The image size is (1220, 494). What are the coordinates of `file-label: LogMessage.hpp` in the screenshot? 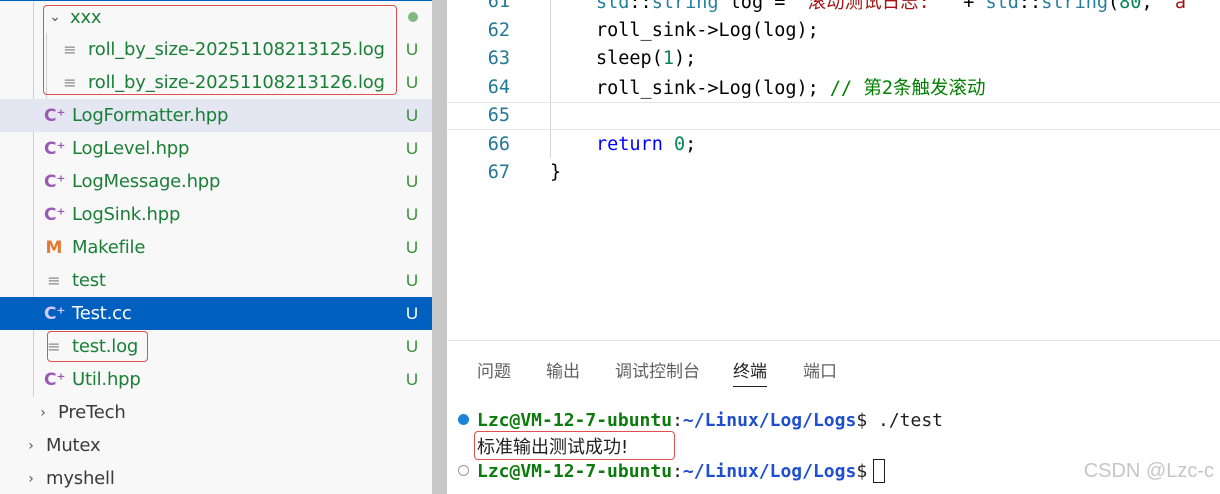 It's located at (146, 181).